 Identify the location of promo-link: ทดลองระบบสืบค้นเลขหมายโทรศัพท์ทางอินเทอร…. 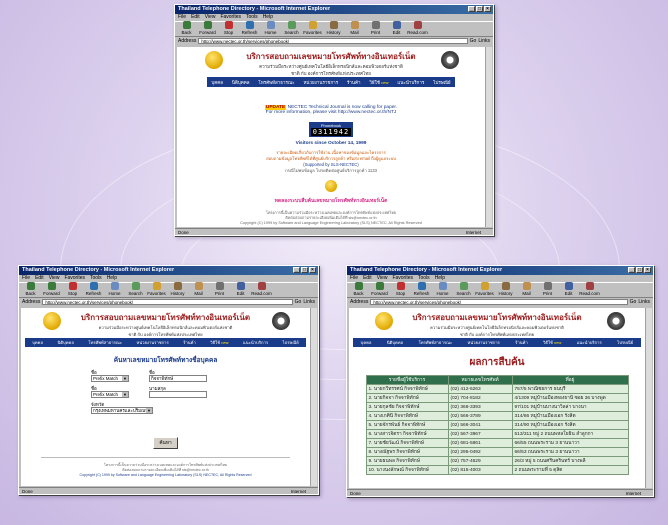
(331, 201).